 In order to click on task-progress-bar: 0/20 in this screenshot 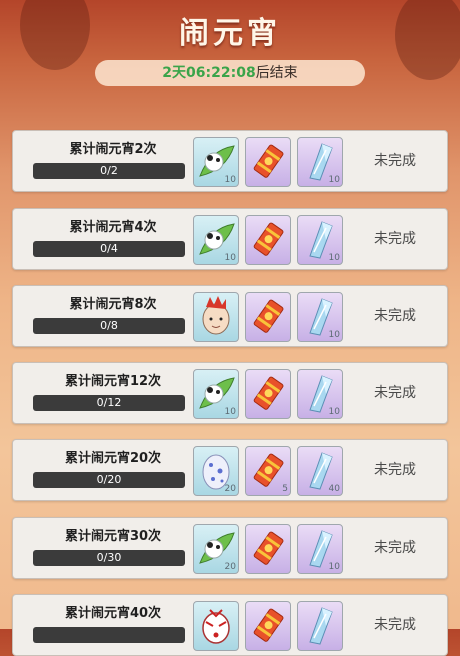, I will do `click(109, 480)`.